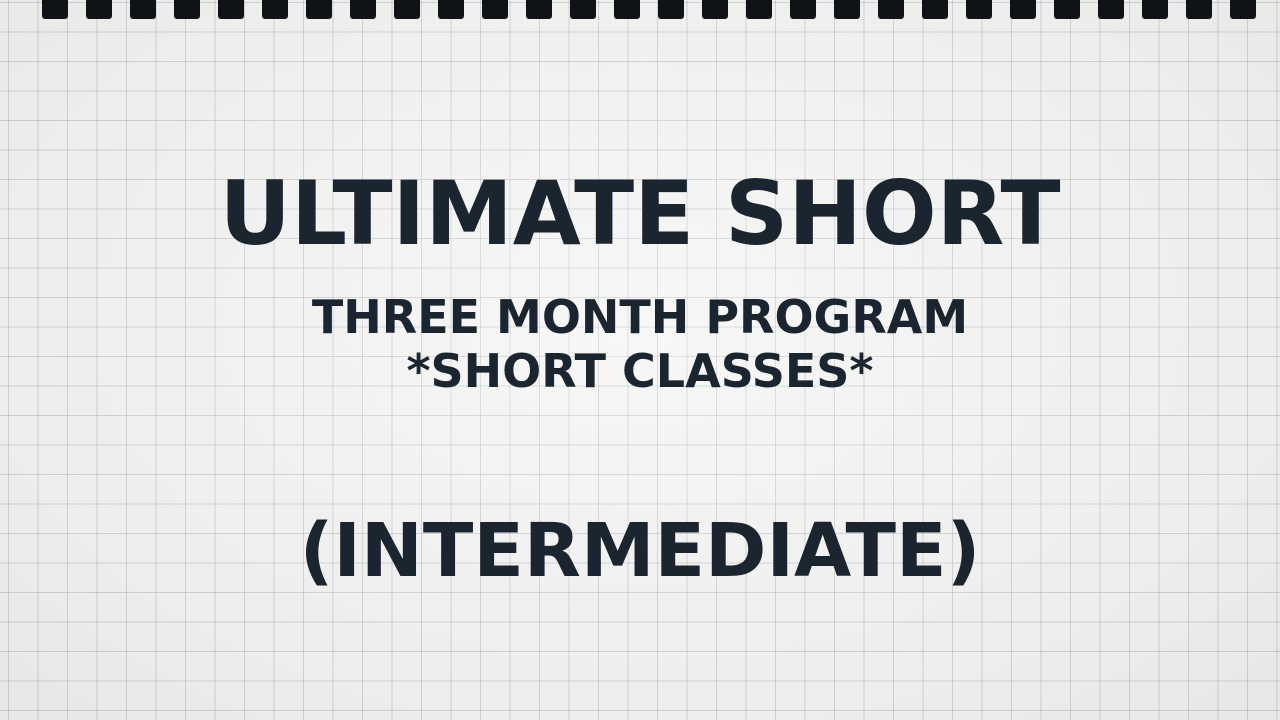  I want to click on cover-title: ULTIMATE SHORT, so click(640, 213).